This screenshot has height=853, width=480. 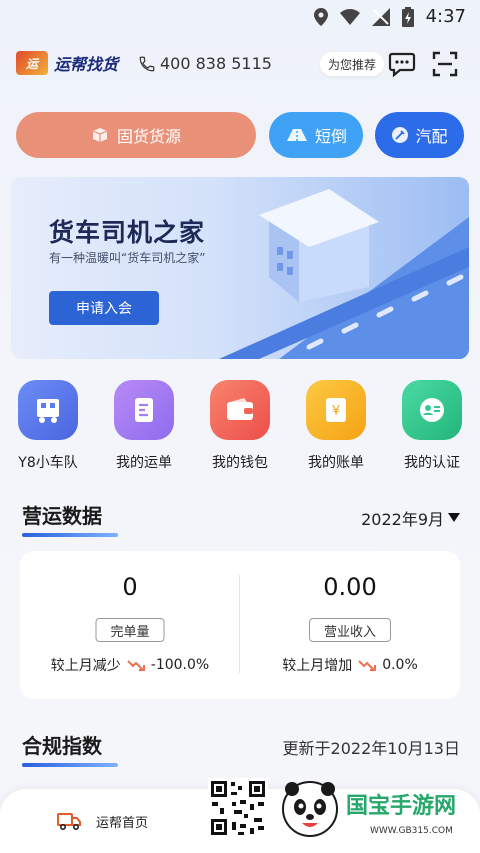 I want to click on truck-icon, so click(x=48, y=410).